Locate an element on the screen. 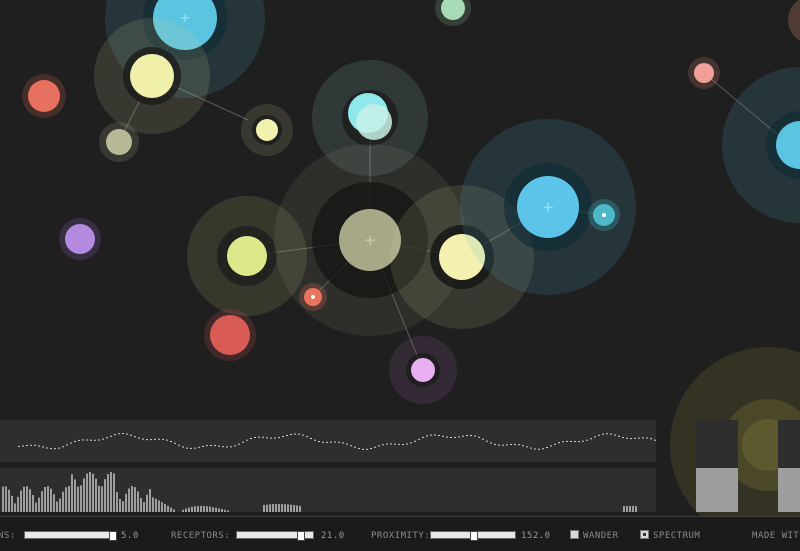 This screenshot has width=800, height=551. spectrum-label: SPECTRUM is located at coordinates (677, 536).